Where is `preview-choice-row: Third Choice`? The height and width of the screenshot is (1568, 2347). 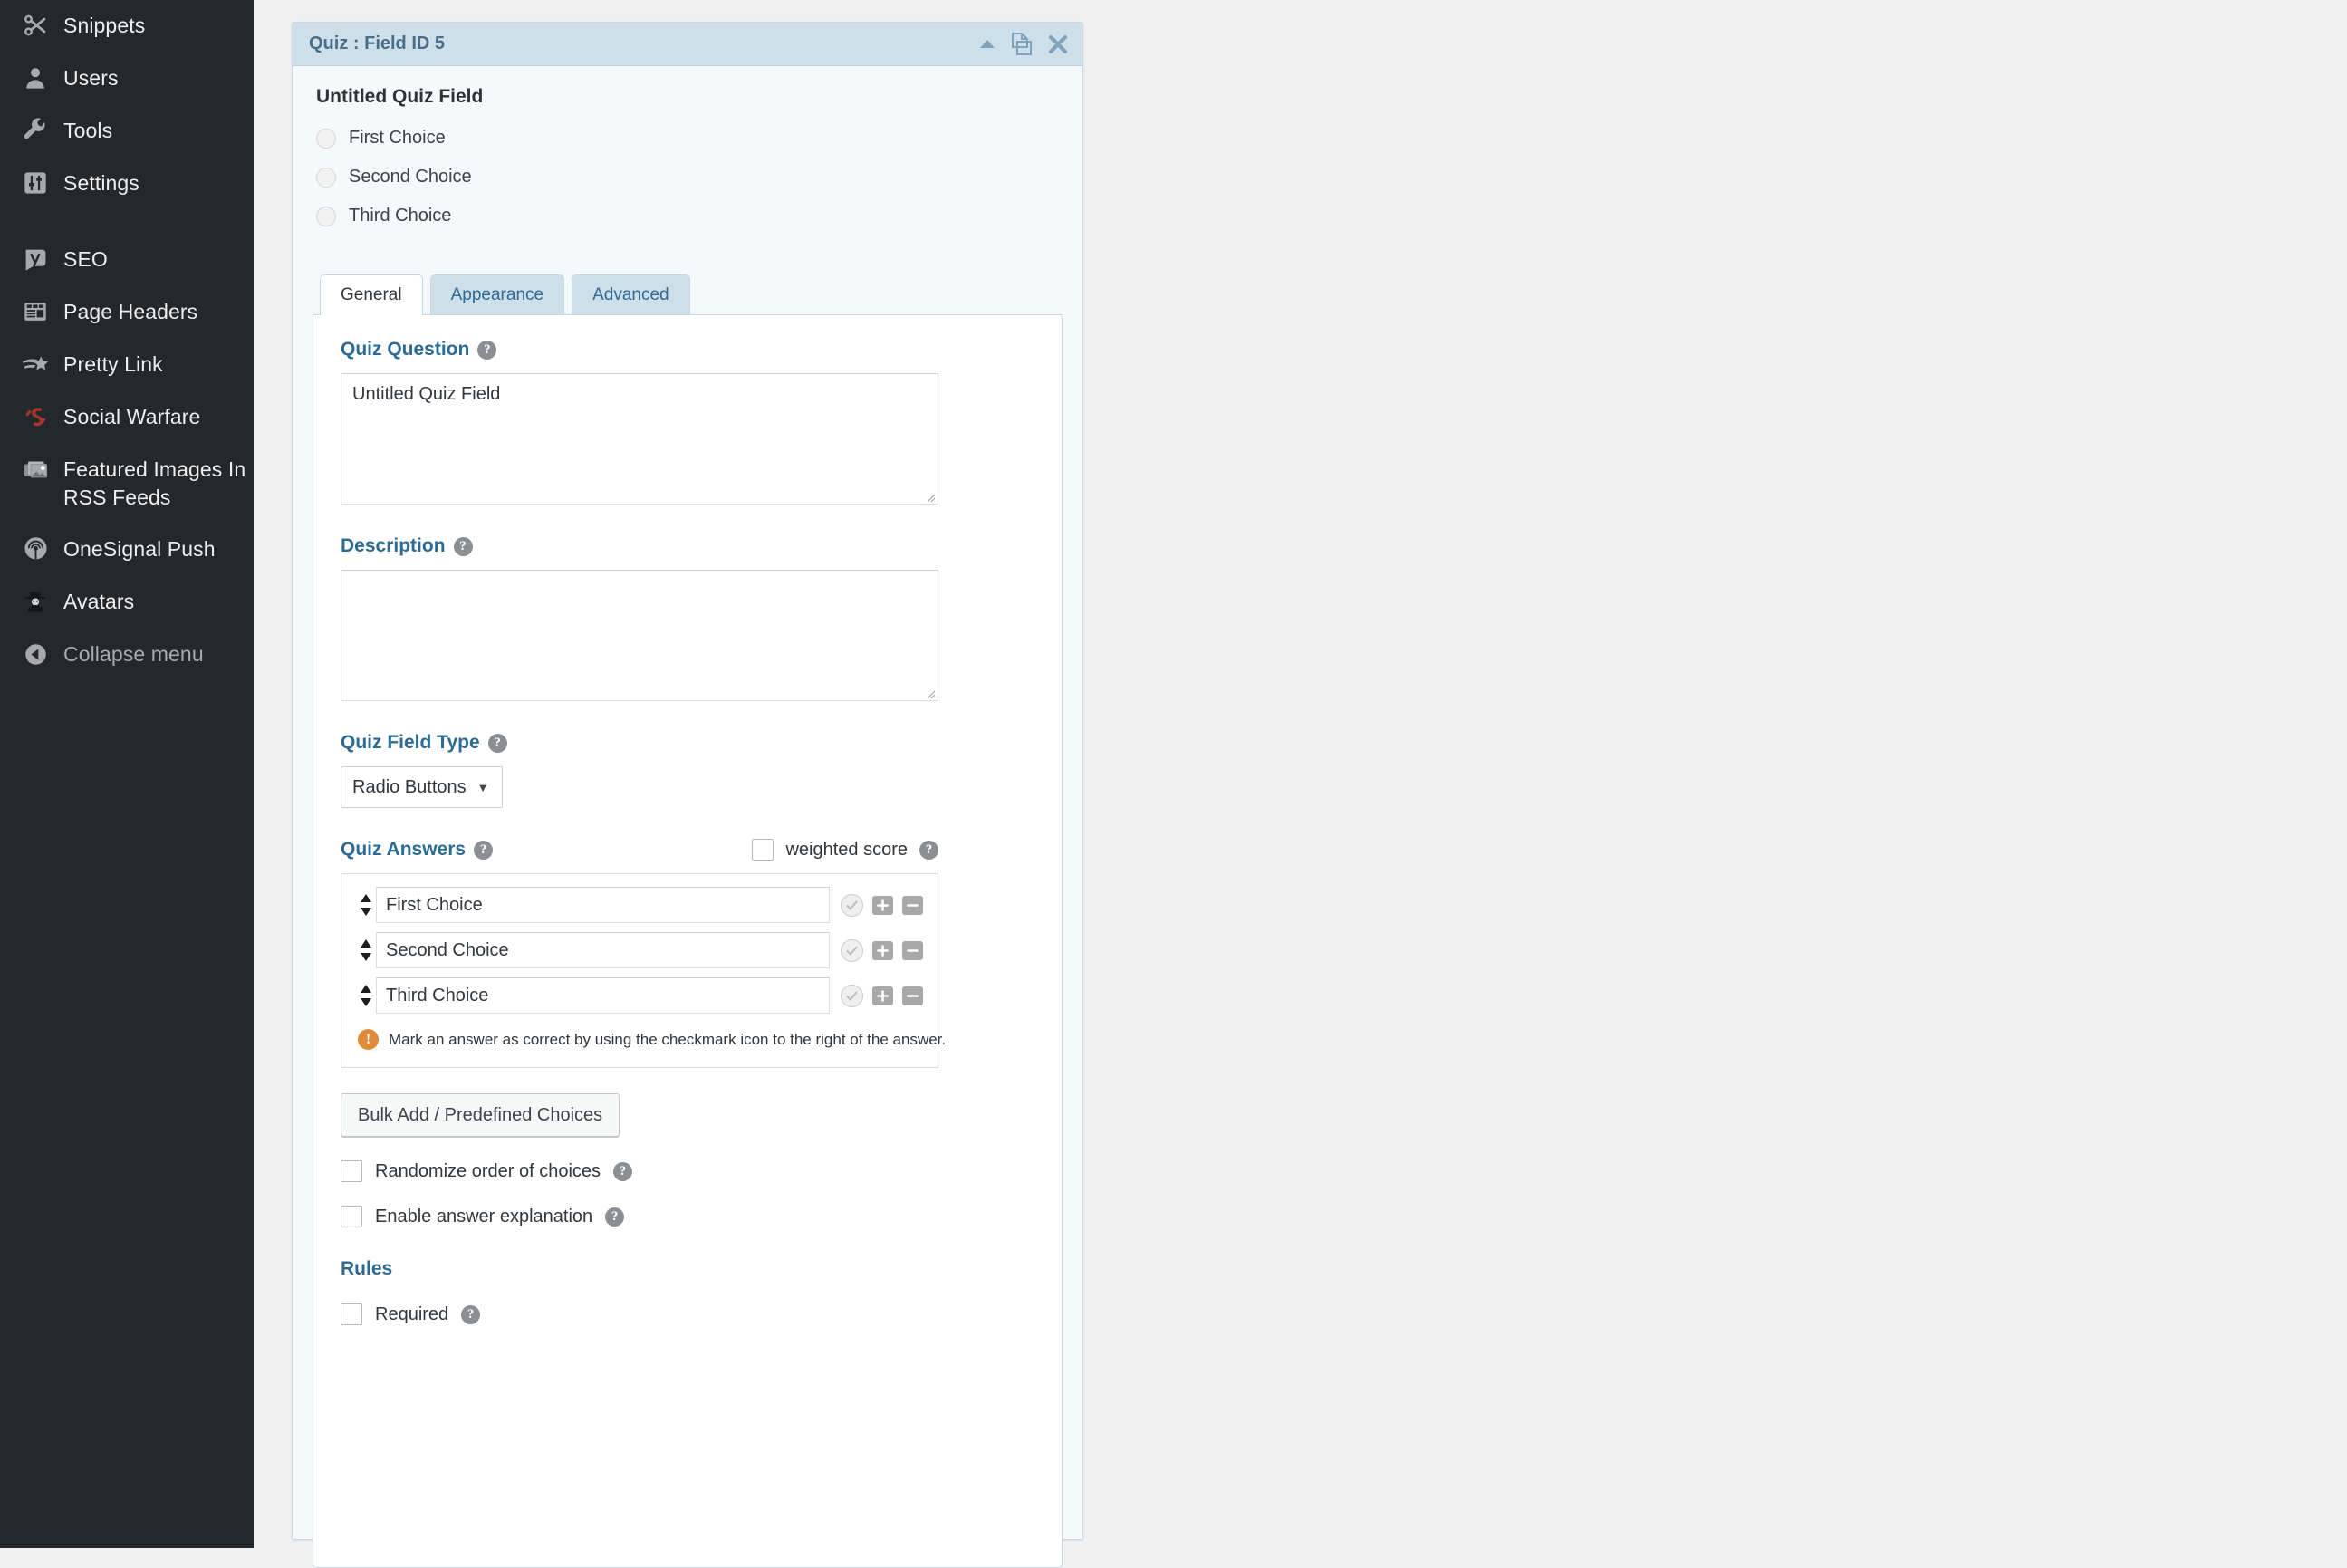
preview-choice-row: Third Choice is located at coordinates (687, 216).